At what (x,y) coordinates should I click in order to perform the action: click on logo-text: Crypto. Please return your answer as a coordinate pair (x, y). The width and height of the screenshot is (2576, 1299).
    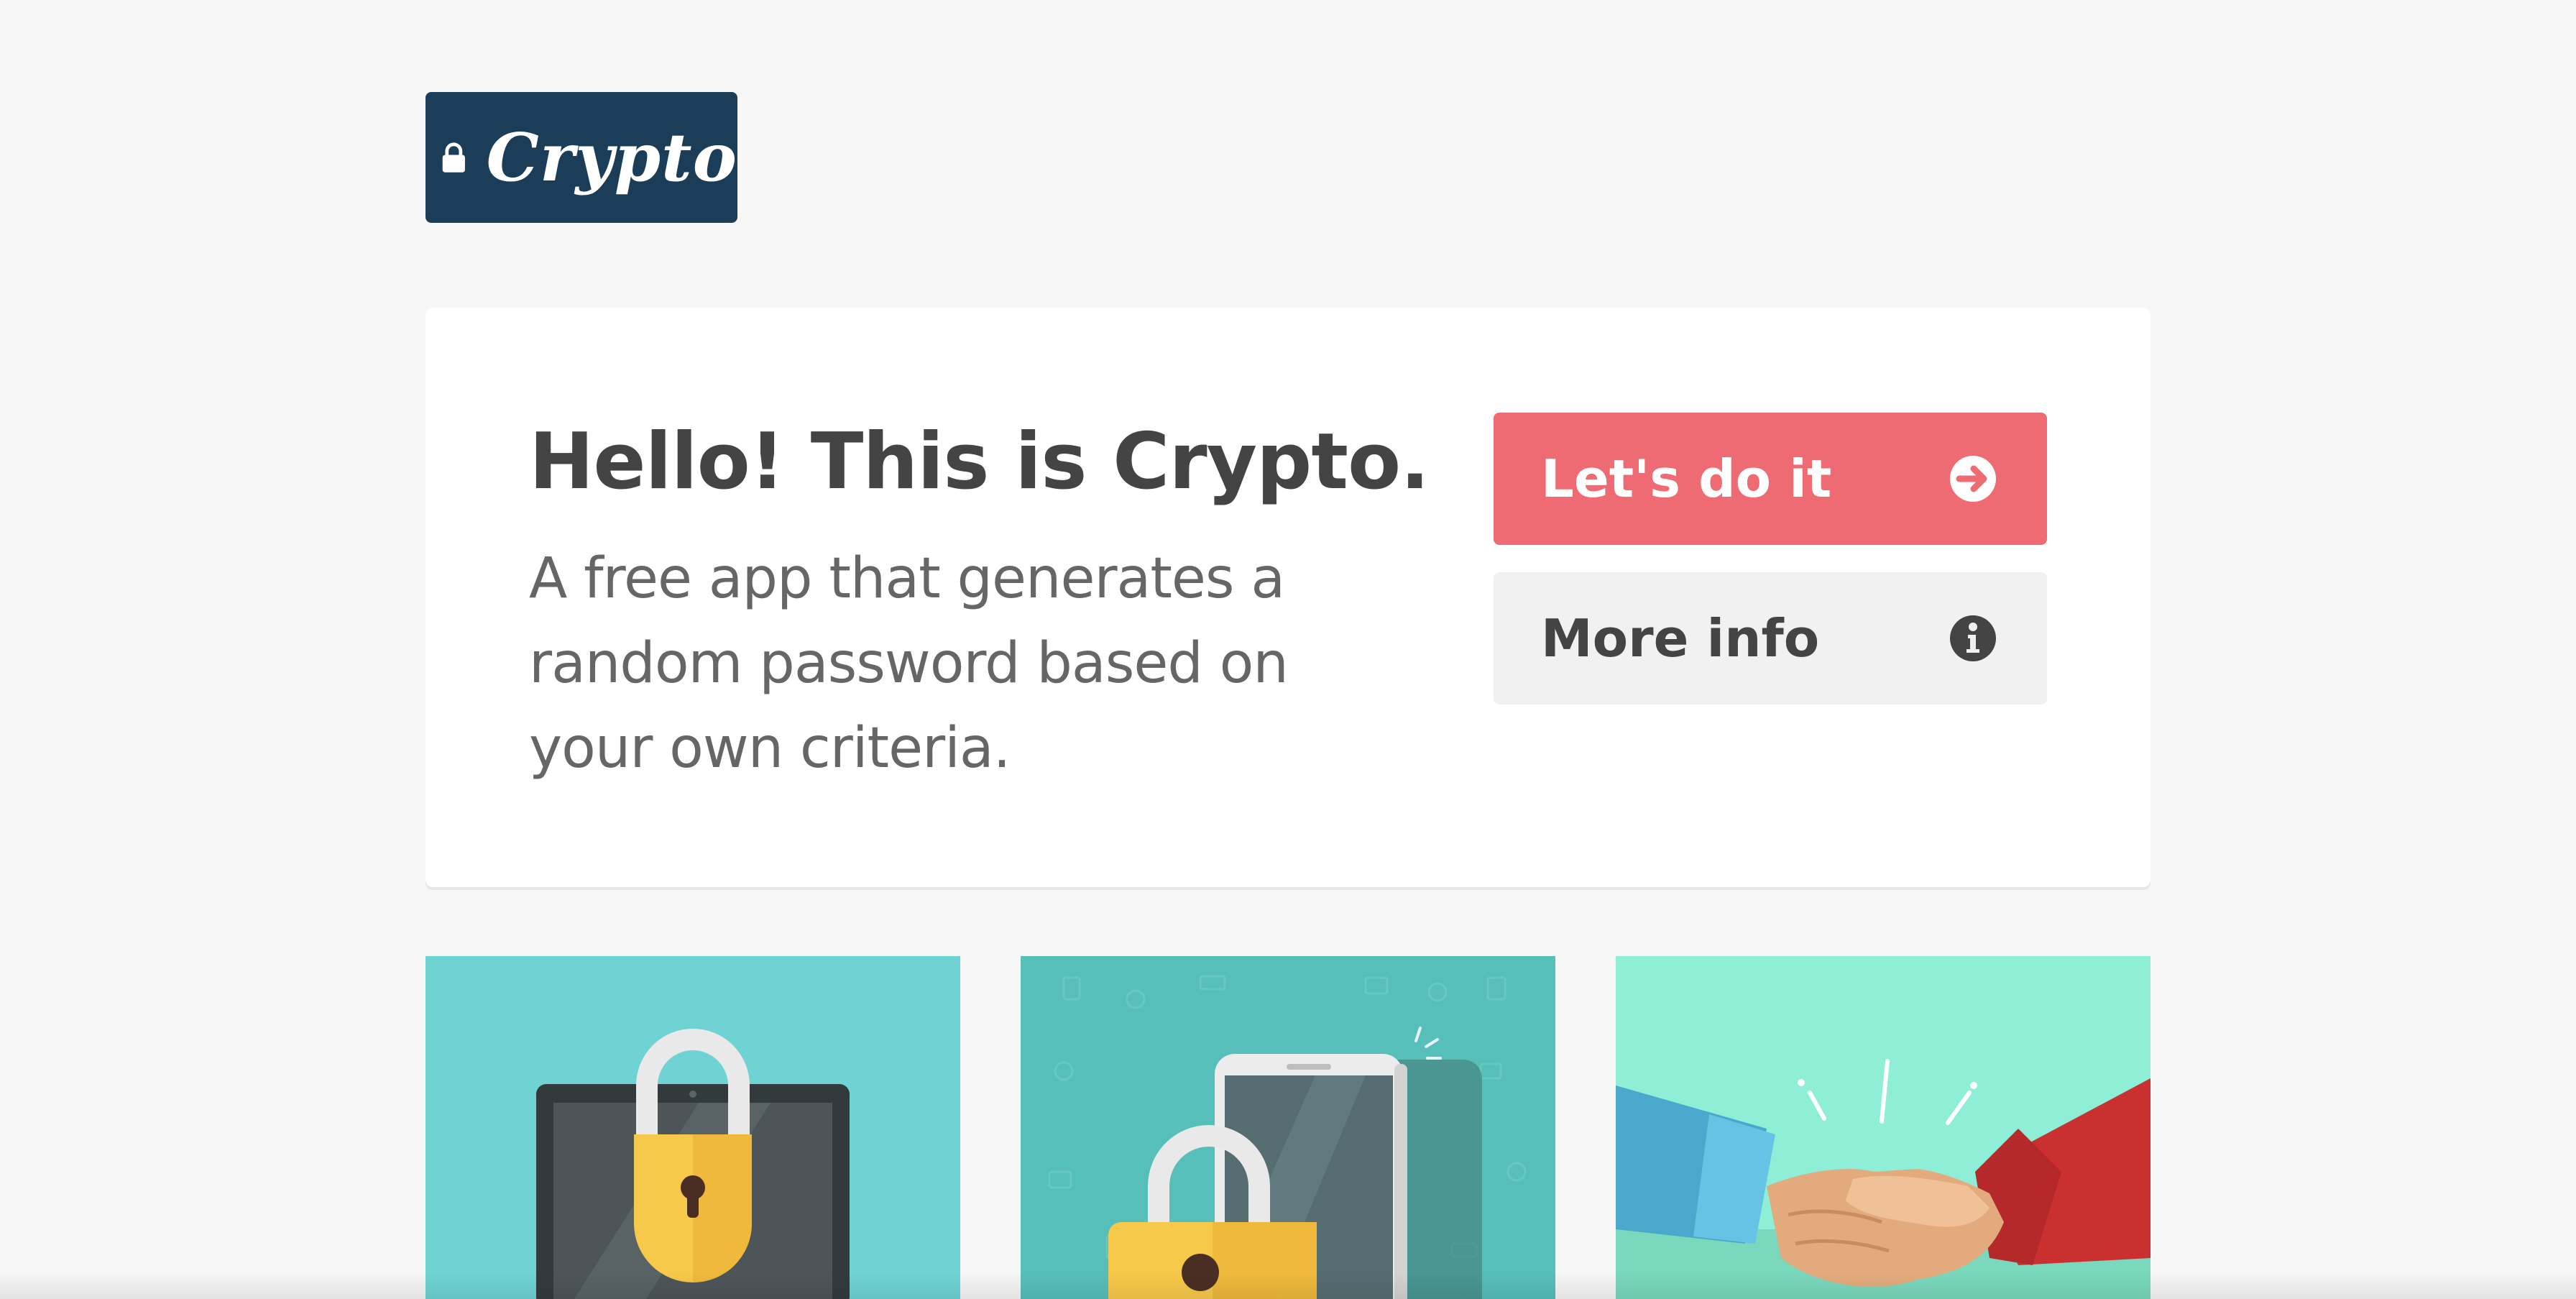
    Looking at the image, I should click on (611, 157).